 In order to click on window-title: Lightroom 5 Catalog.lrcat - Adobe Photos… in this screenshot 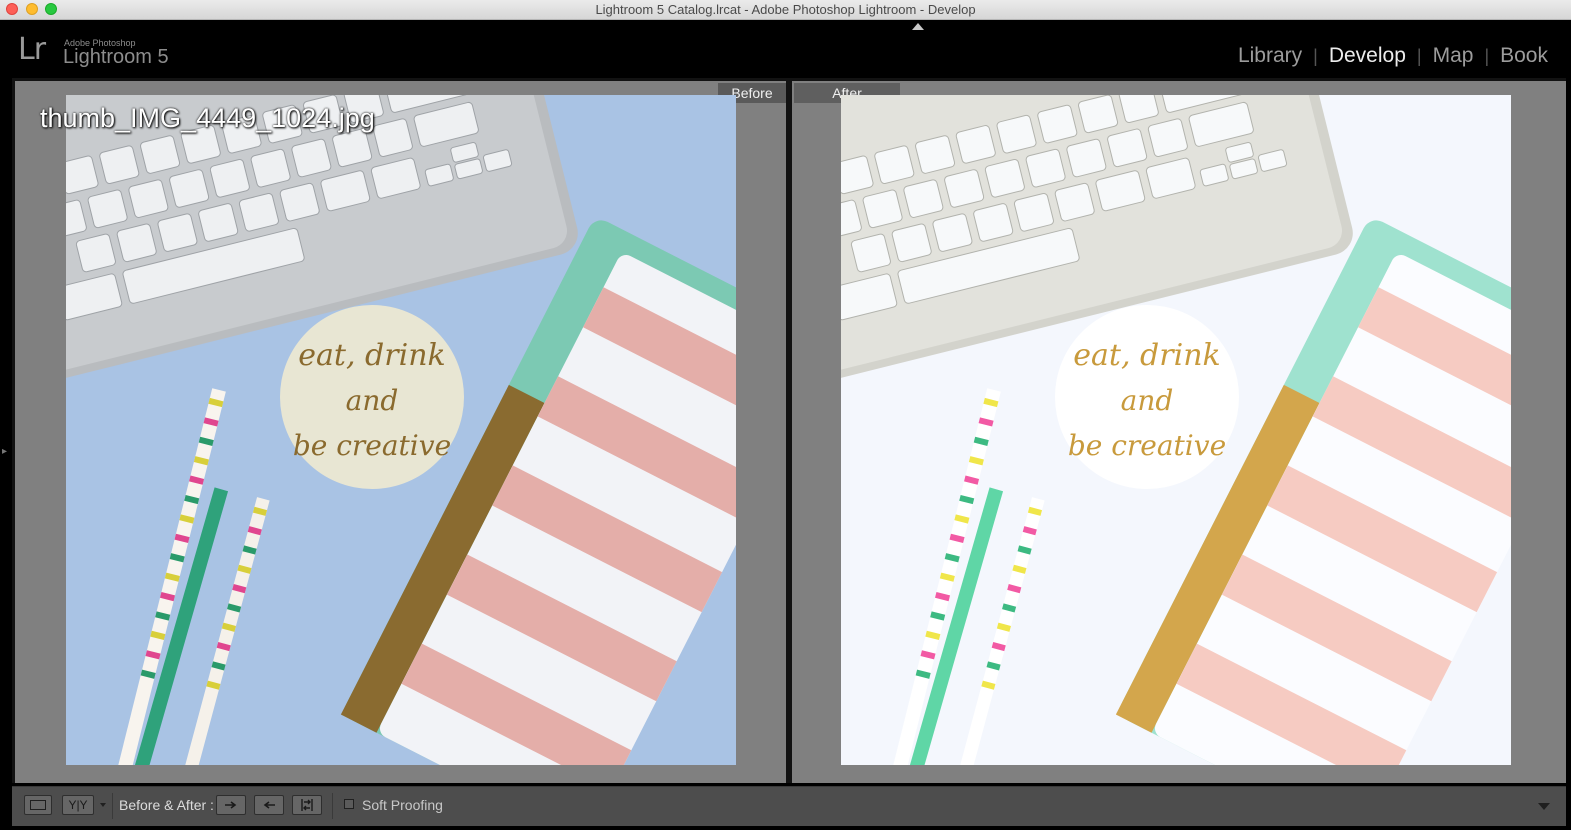, I will do `click(785, 9)`.